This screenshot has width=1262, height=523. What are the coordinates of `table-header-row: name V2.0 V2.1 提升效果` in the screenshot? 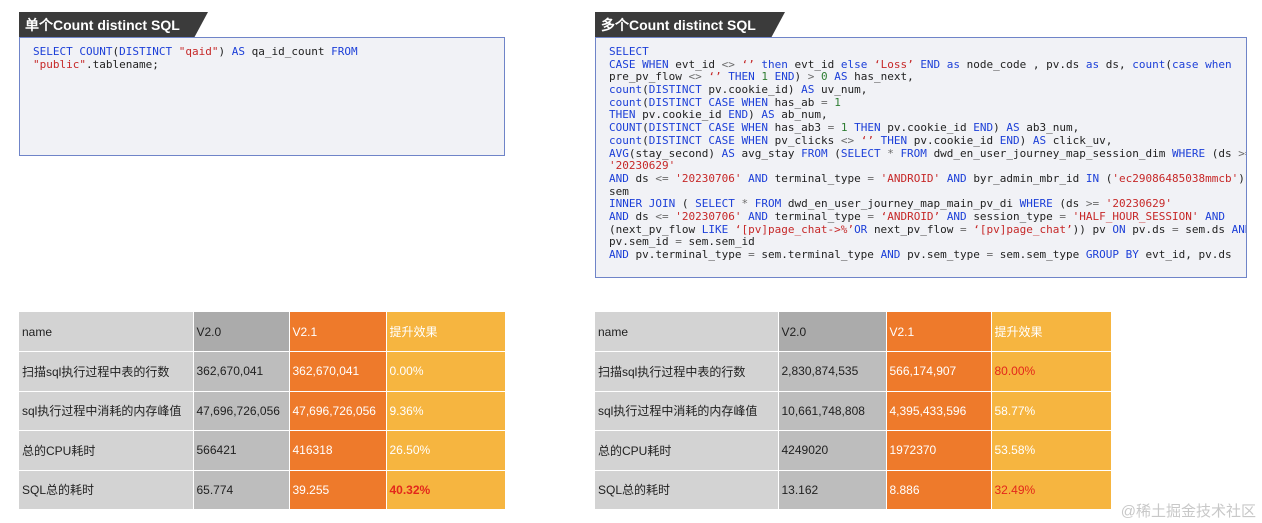 It's located at (853, 332).